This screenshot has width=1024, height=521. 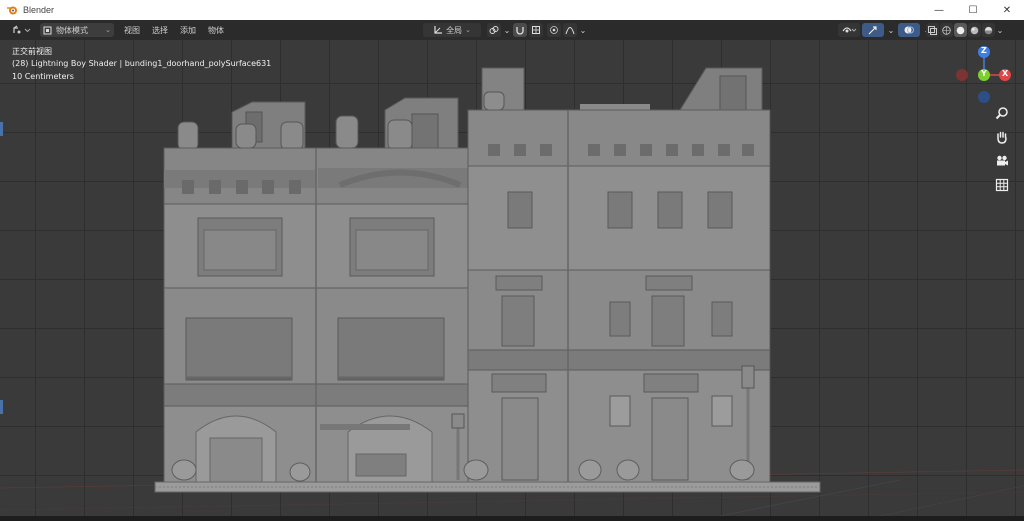 I want to click on solid-shading, so click(x=960, y=30).